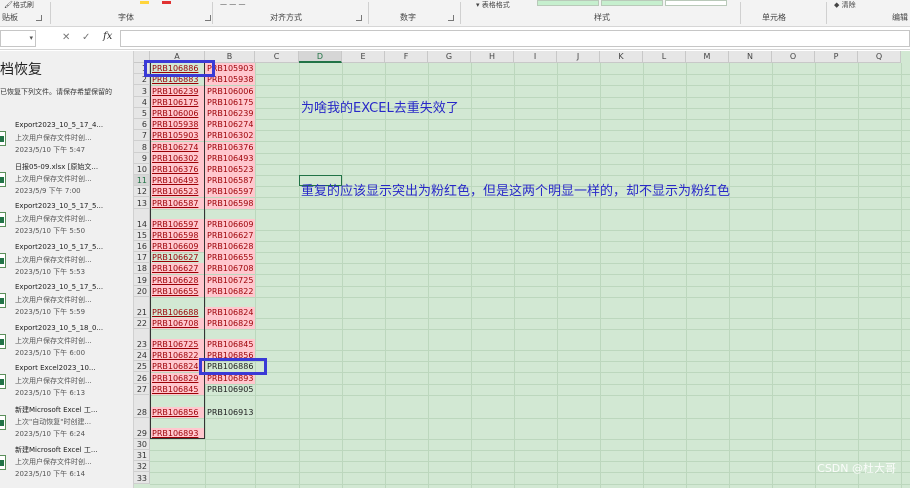 Image resolution: width=910 pixels, height=488 pixels. Describe the element at coordinates (793, 57) in the screenshot. I see `column-header: O` at that location.